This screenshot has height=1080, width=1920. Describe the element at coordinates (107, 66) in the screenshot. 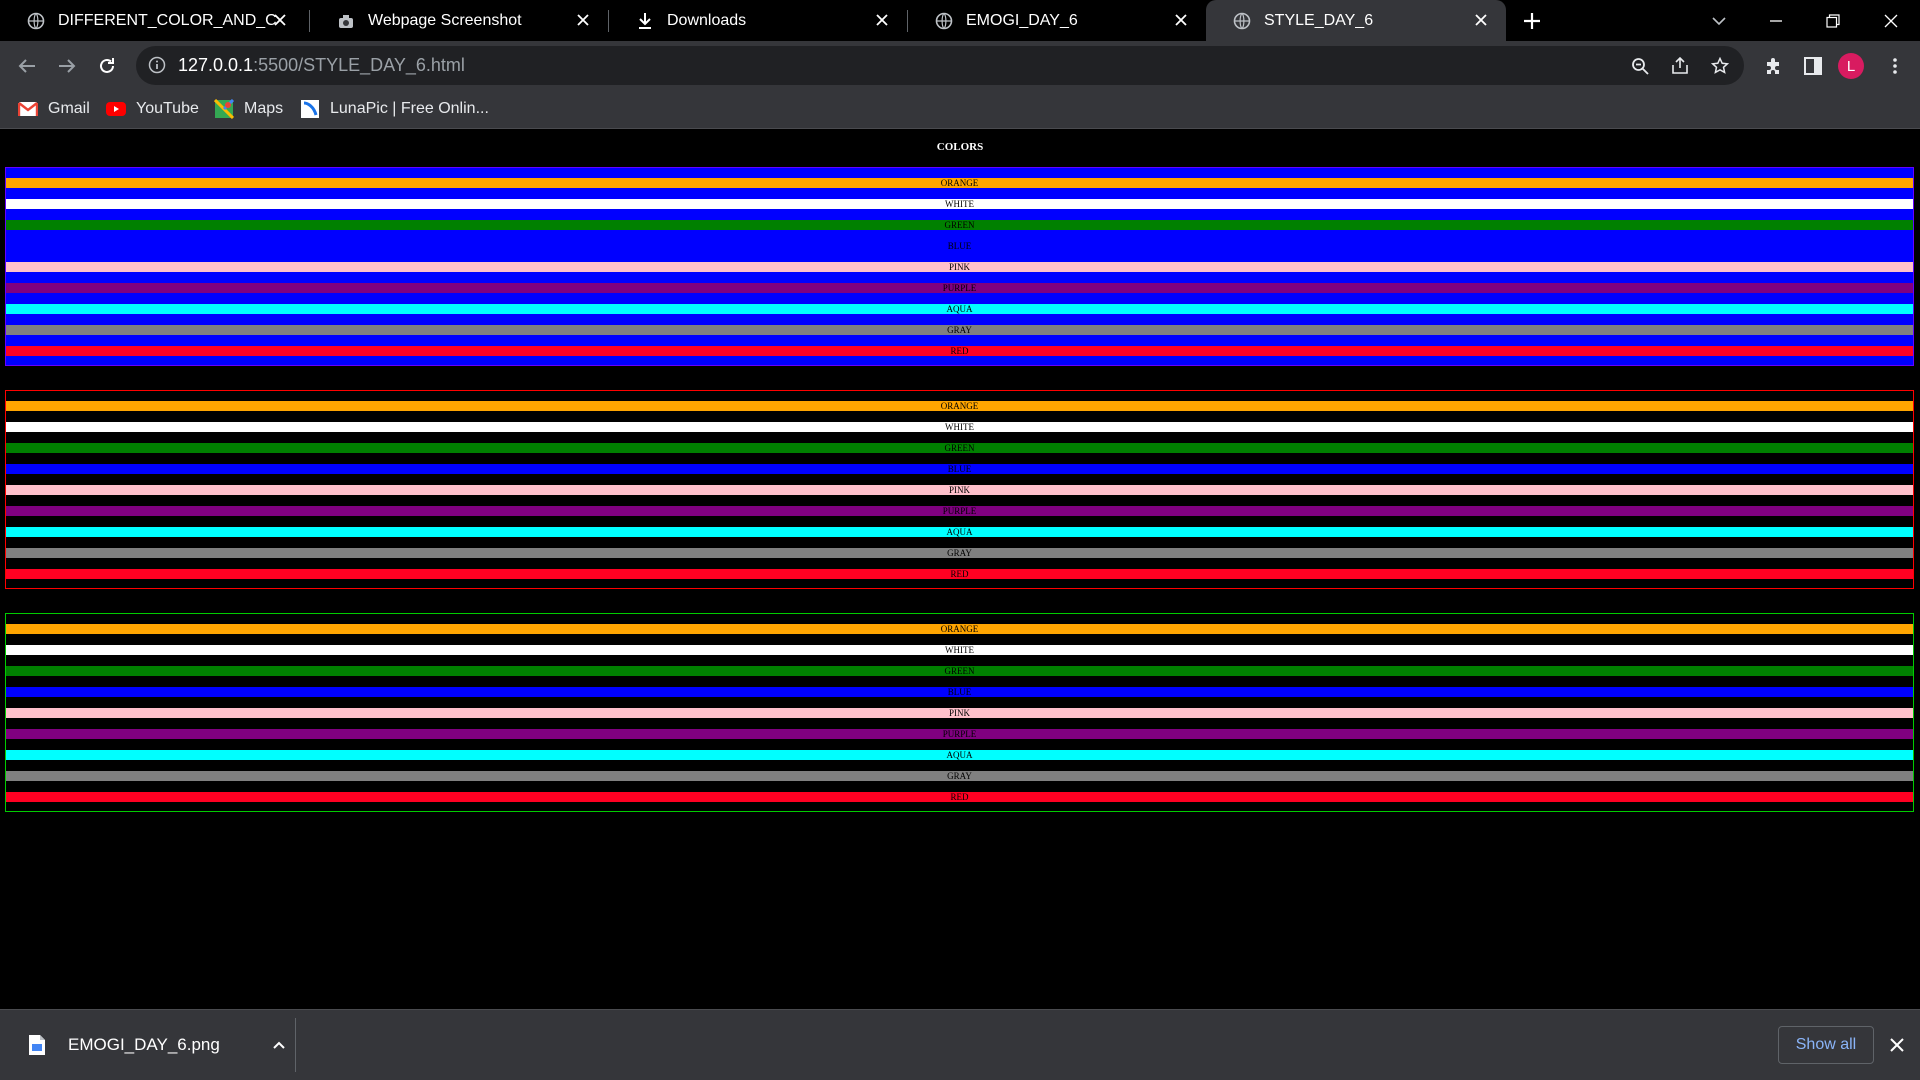

I see `reload-button` at that location.